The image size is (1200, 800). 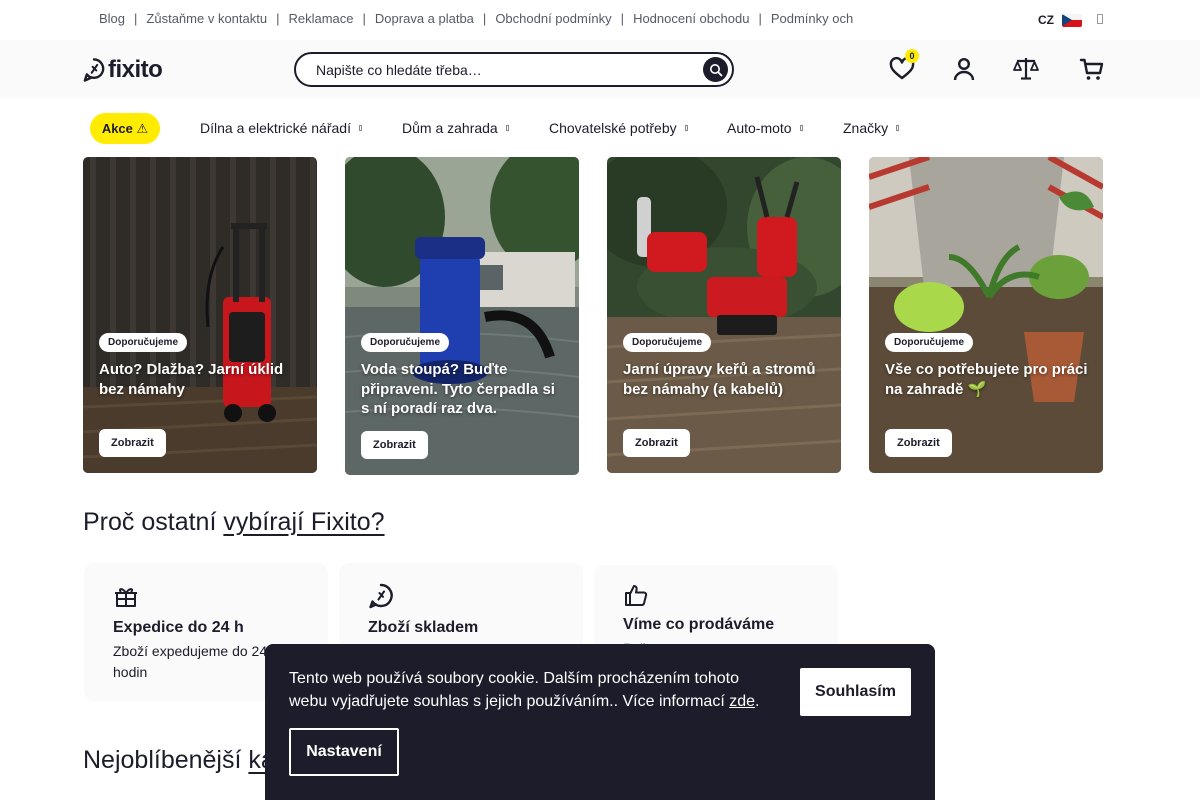 I want to click on why-section-title: Proč ostatní vybírají Fixito?, so click(x=234, y=522).